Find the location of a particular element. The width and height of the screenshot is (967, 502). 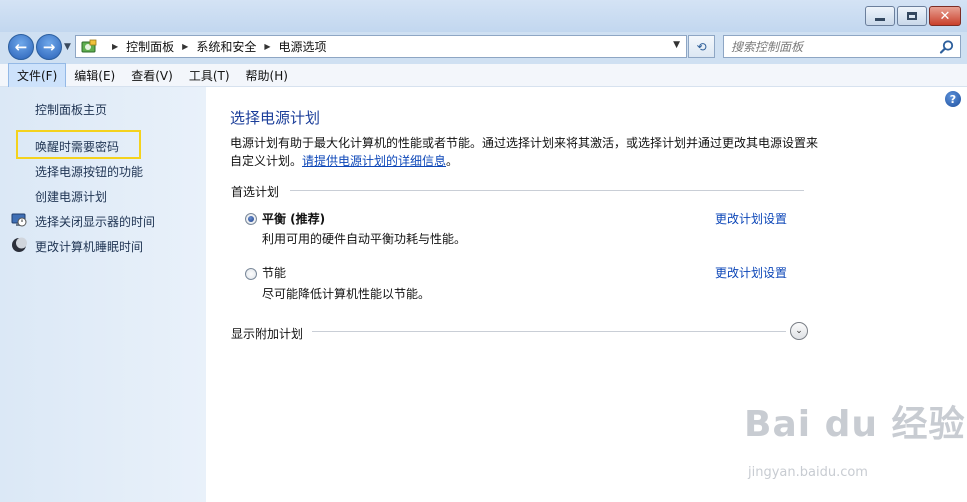

show-additional-plans-heading: 显示附加计划 is located at coordinates (267, 333).